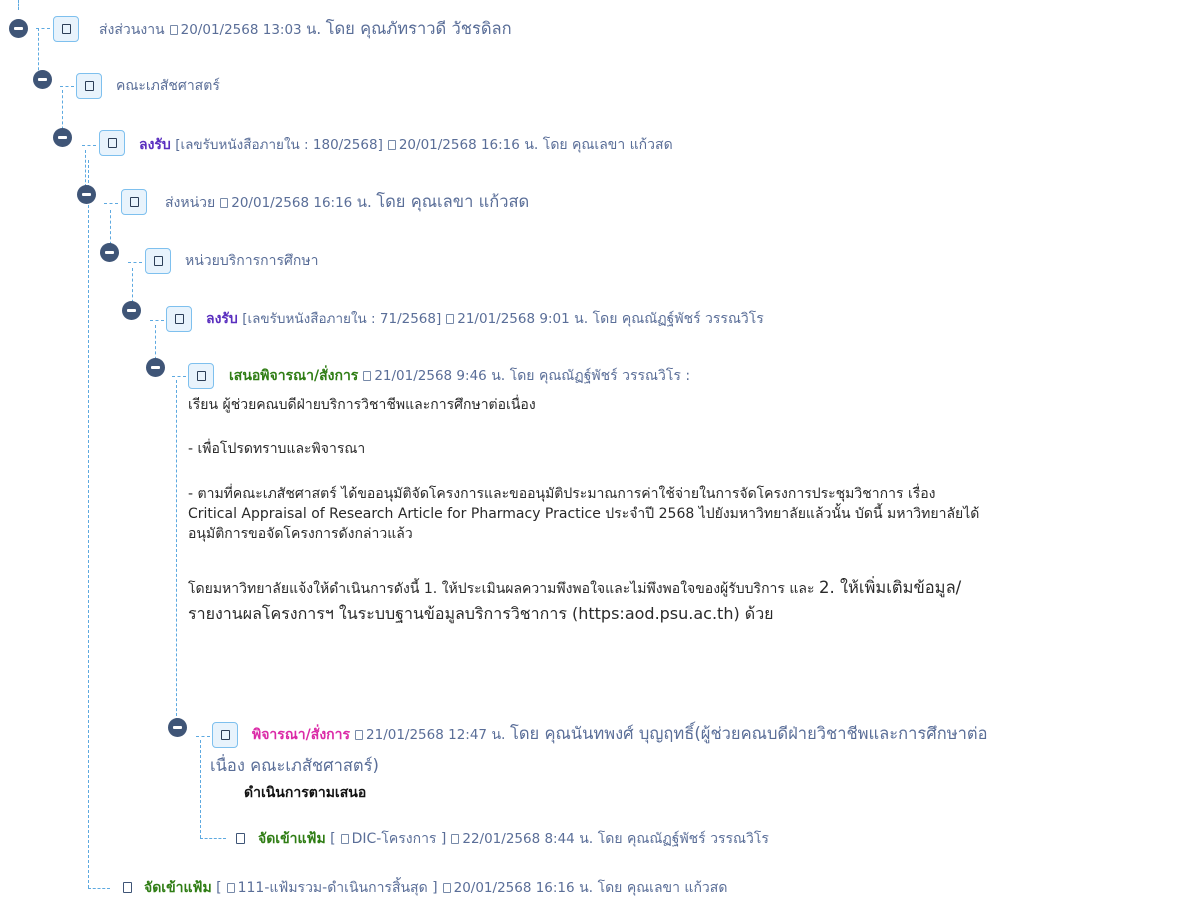  Describe the element at coordinates (342, 319) in the screenshot. I see `node-ref: [เลขรับหนังสือภายใน : 71/2568]` at that location.